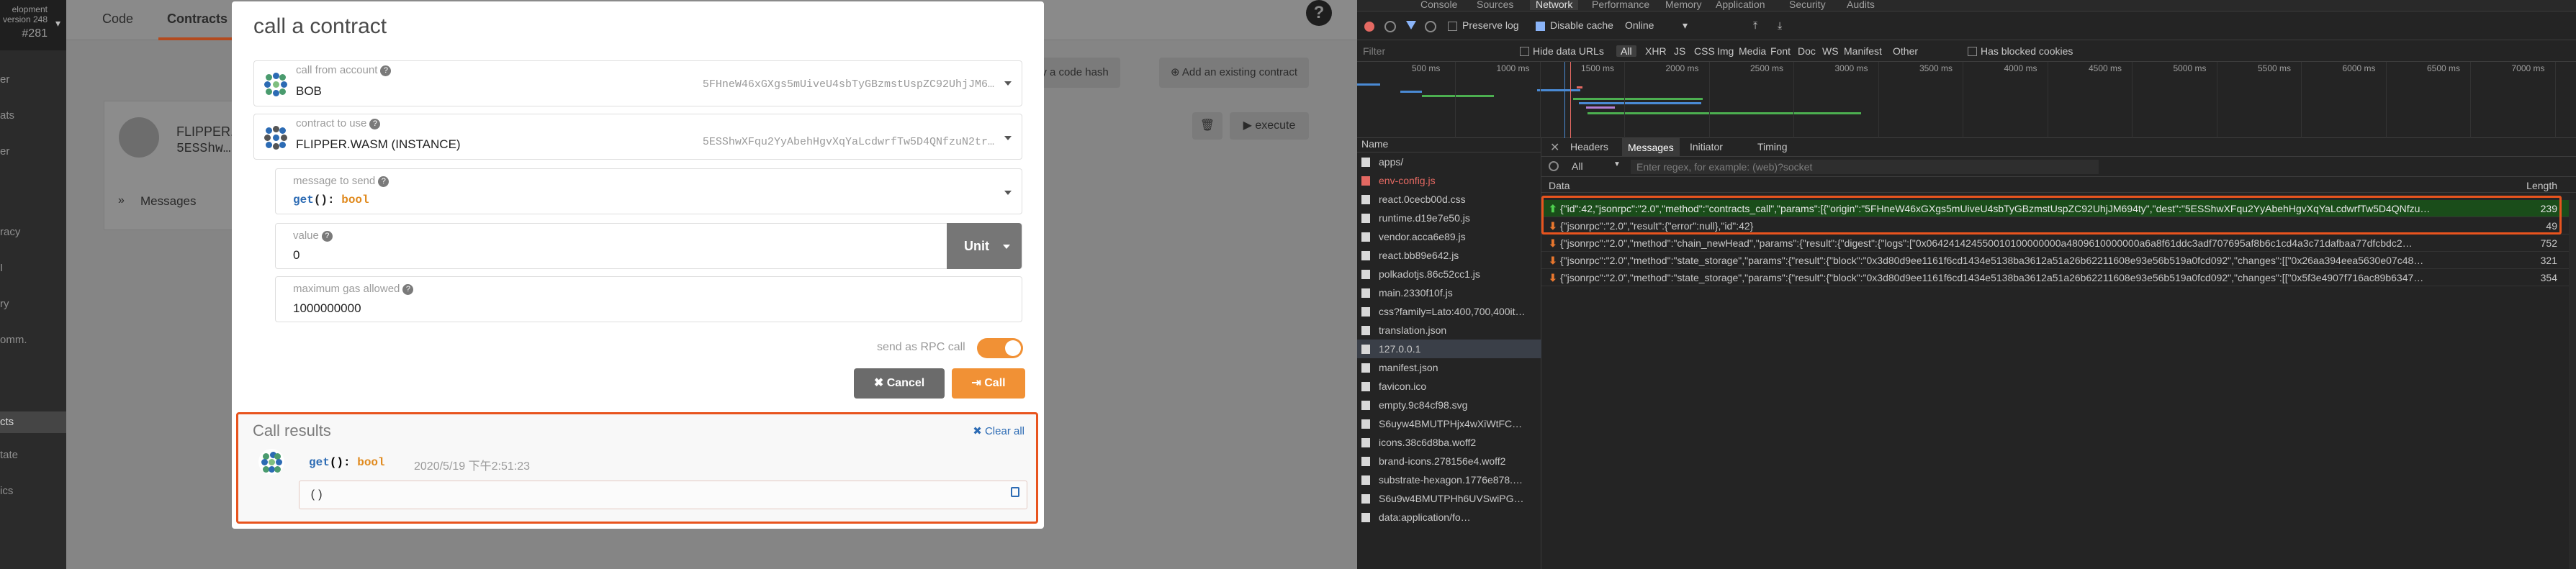 This screenshot has width=2576, height=569. Describe the element at coordinates (168, 201) in the screenshot. I see `contract-messages-toggle: Messages` at that location.